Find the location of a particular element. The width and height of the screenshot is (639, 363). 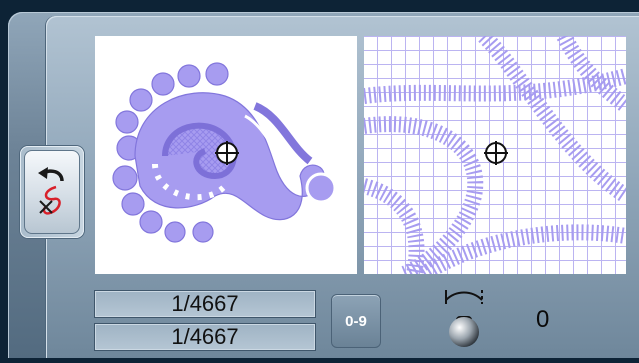

crosshair-icon is located at coordinates (496, 153).